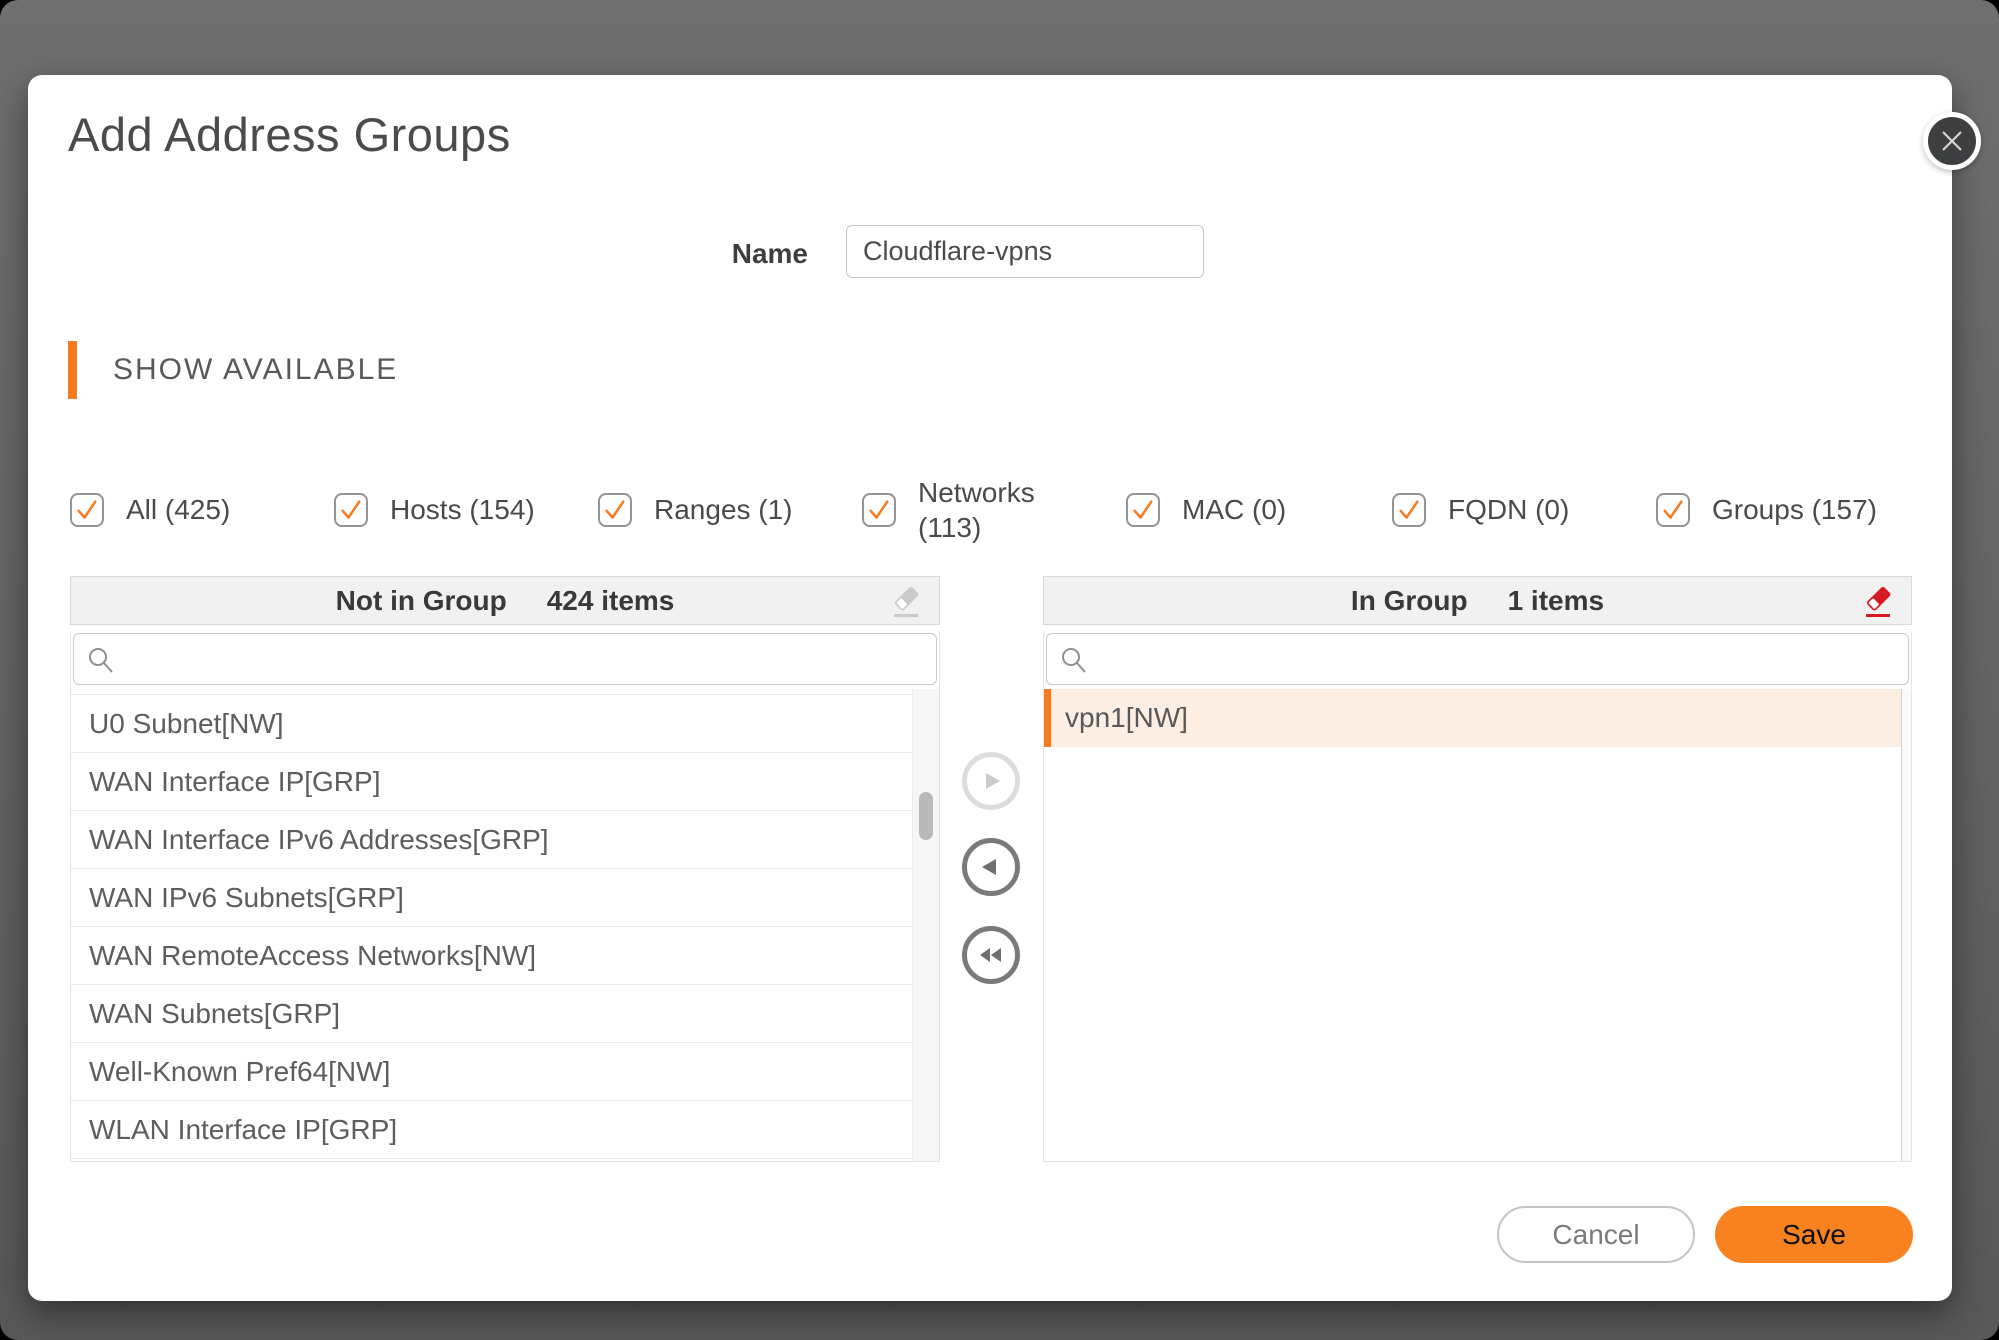 The height and width of the screenshot is (1340, 1999). I want to click on checkbox-ranges, so click(615, 510).